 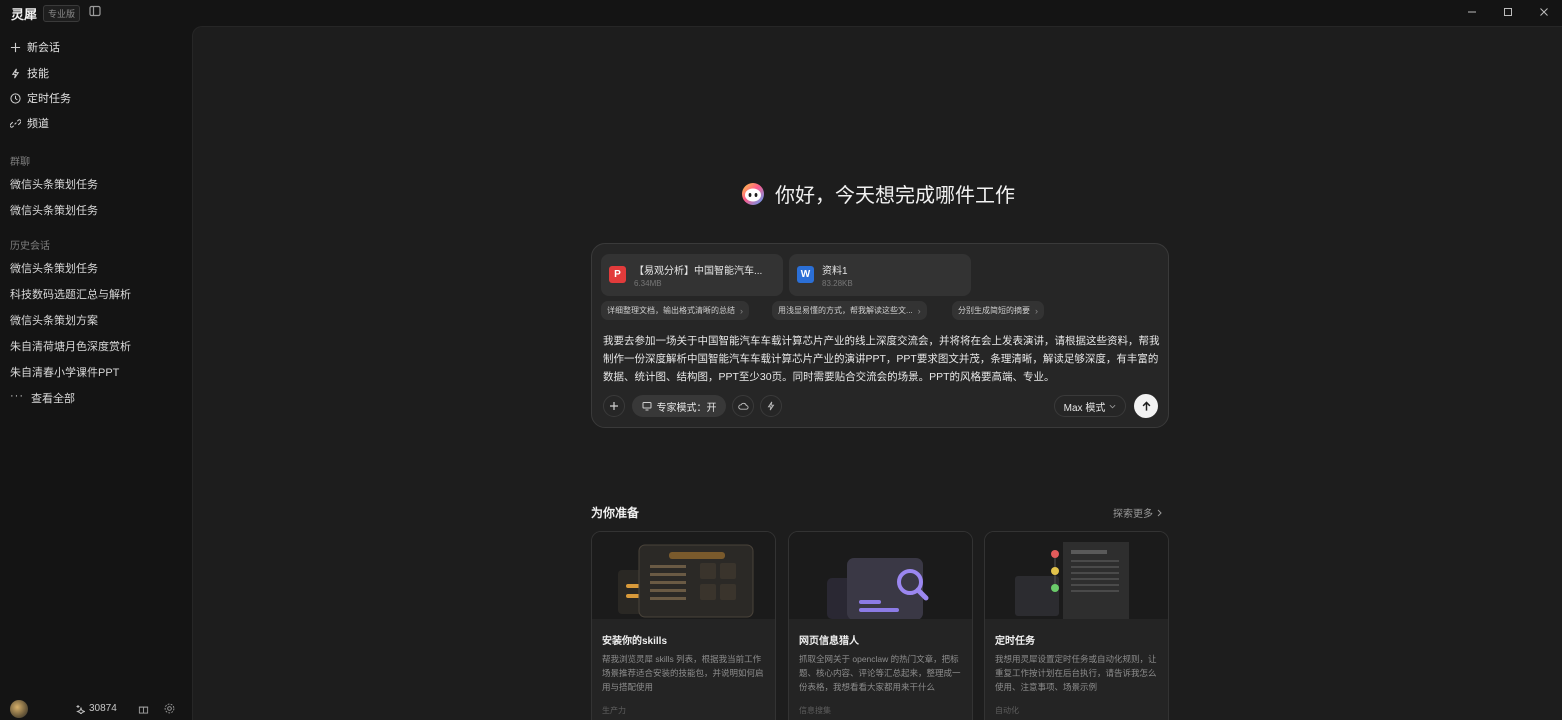 I want to click on attachment-size: 6.34MB, so click(x=648, y=283).